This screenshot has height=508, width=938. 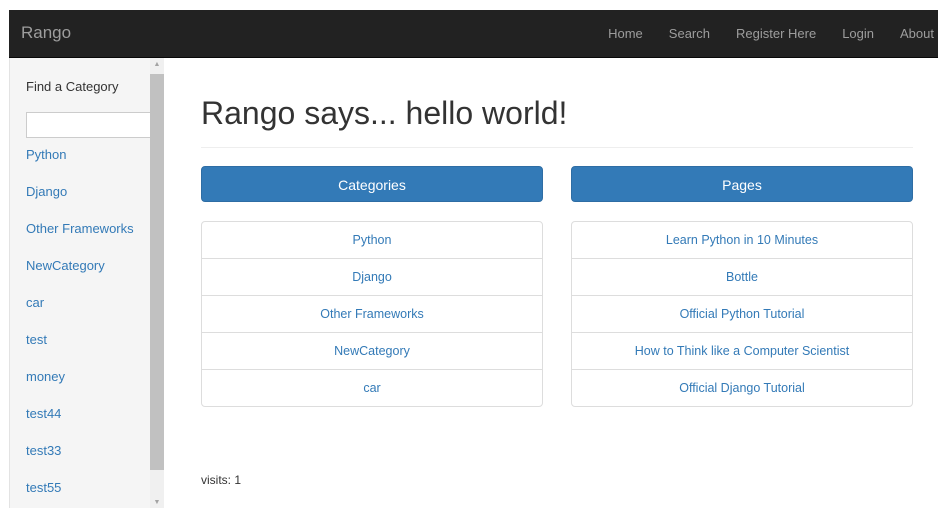 What do you see at coordinates (742, 184) in the screenshot?
I see `pages-button: Pages` at bounding box center [742, 184].